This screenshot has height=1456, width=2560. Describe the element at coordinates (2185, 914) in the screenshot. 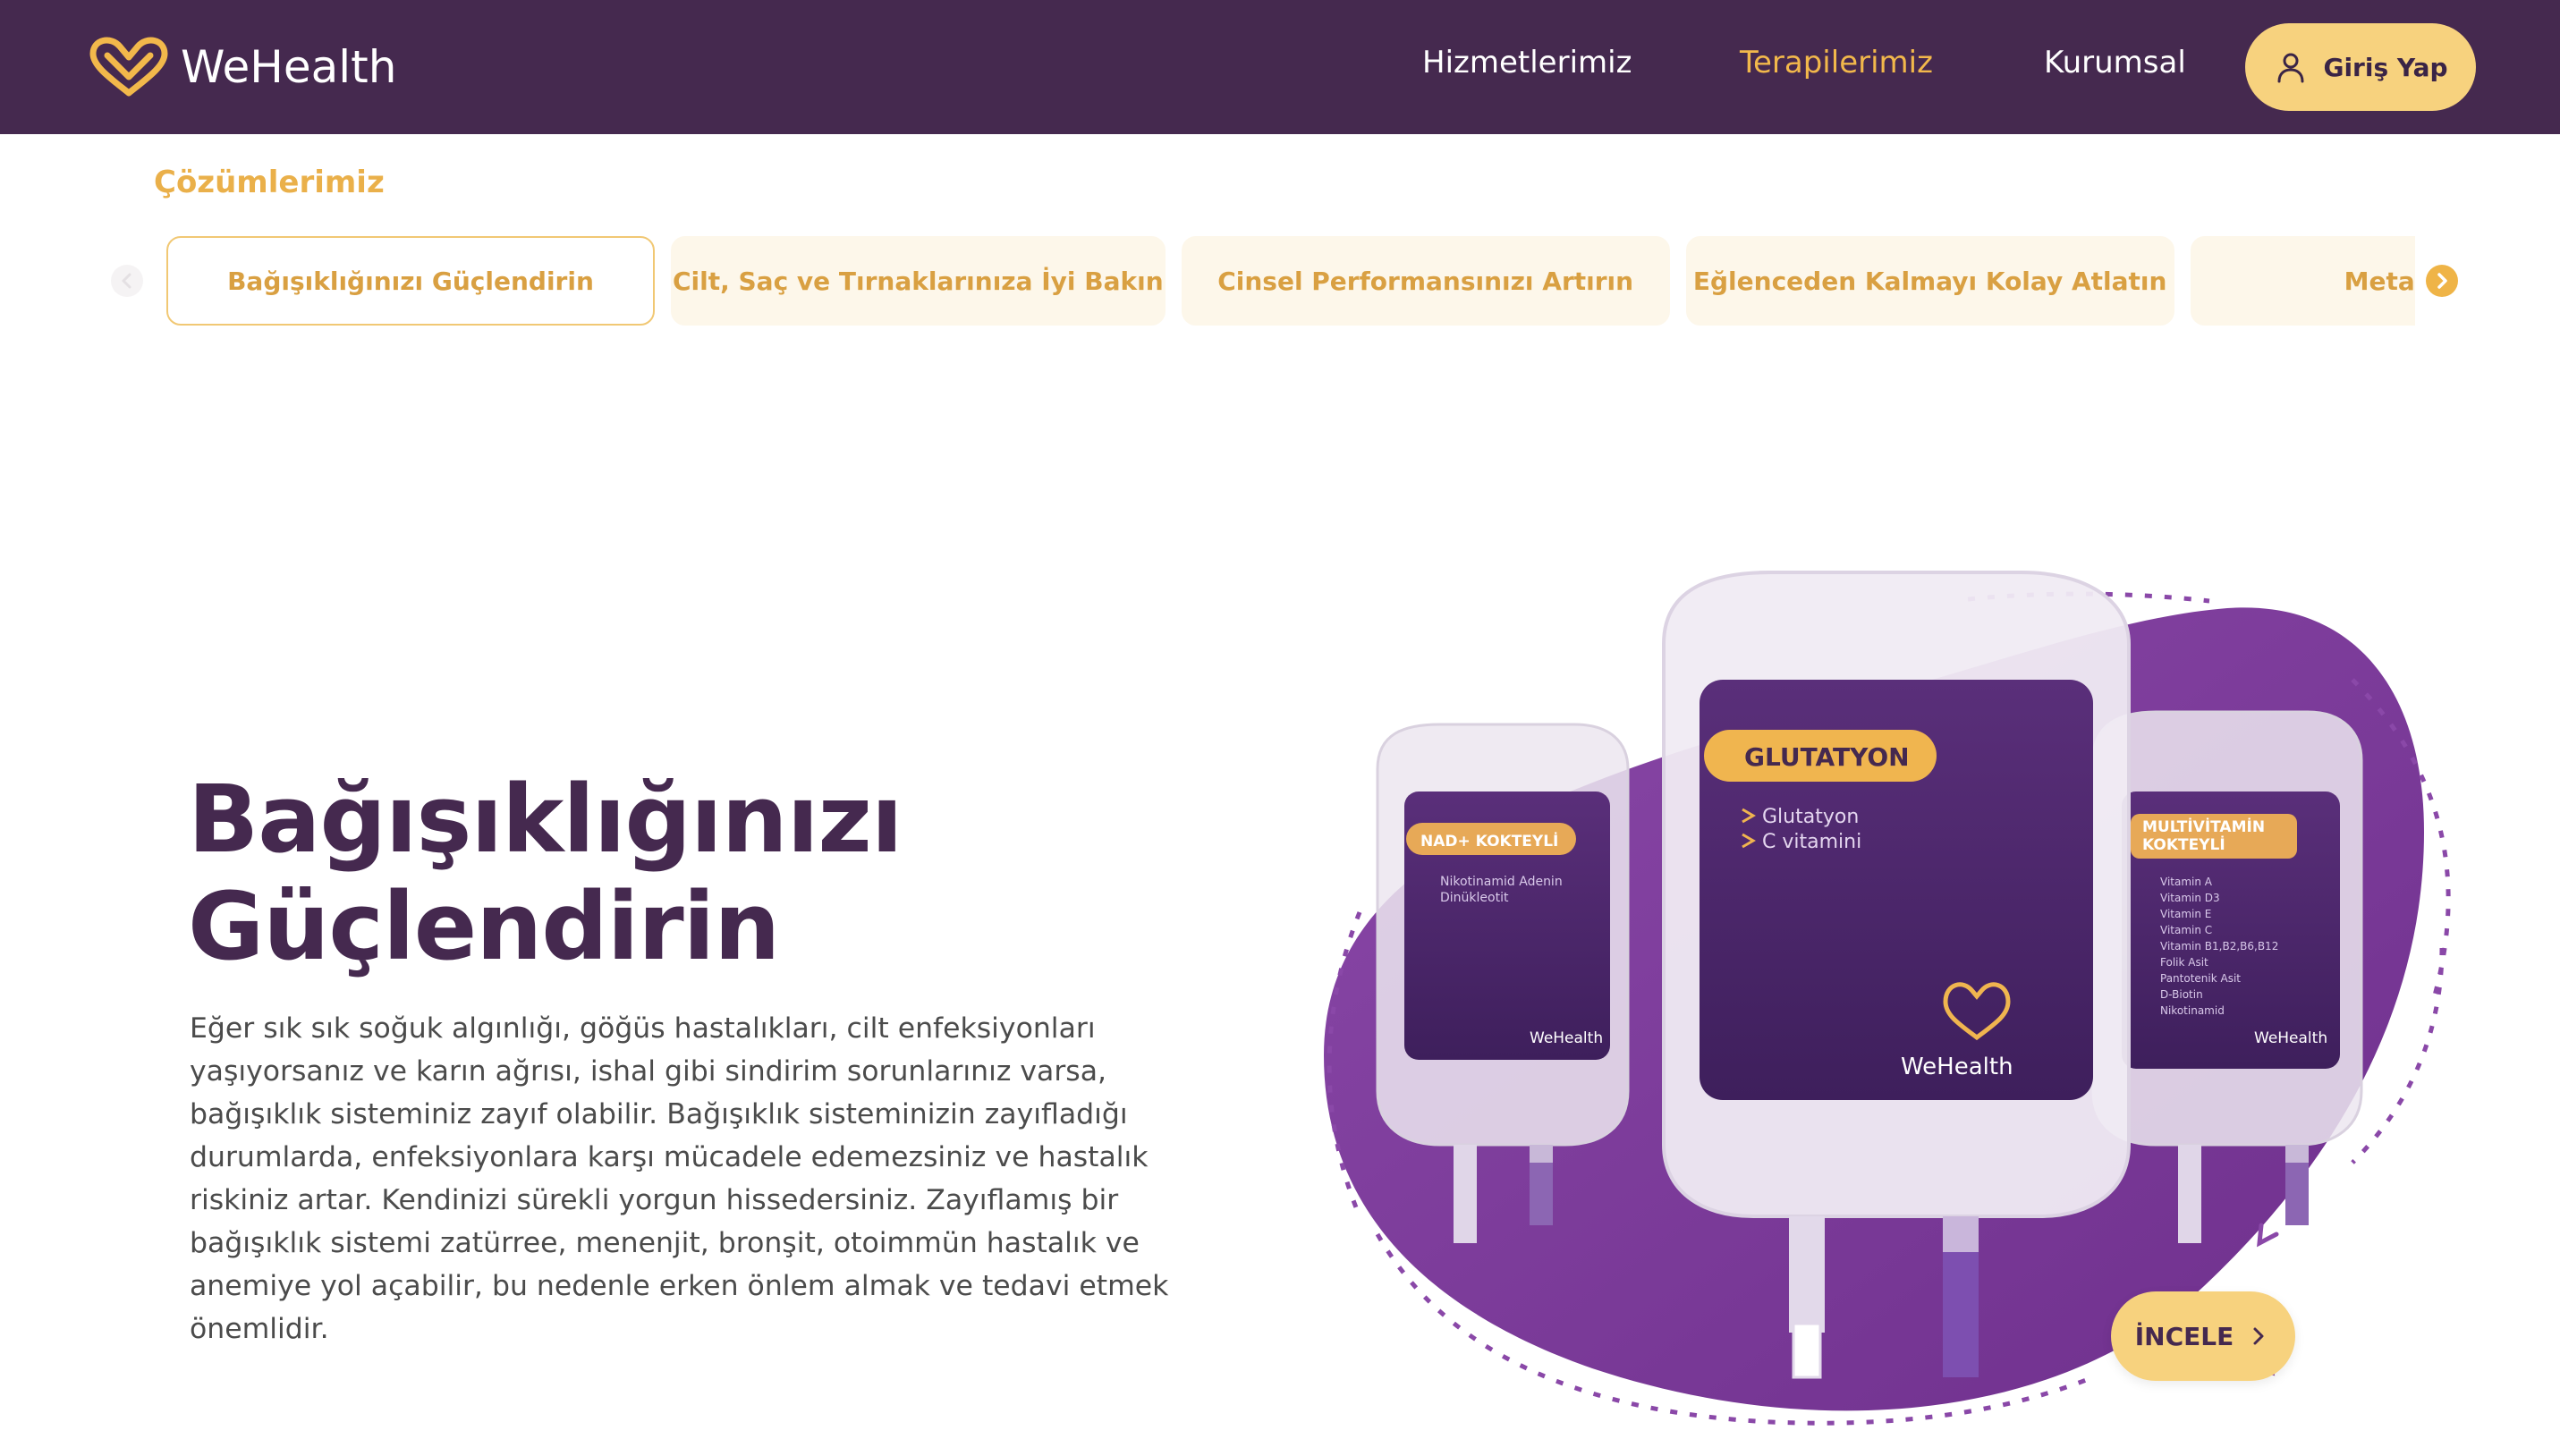

I see `multivitamin-ingredient: Vitamin E` at that location.